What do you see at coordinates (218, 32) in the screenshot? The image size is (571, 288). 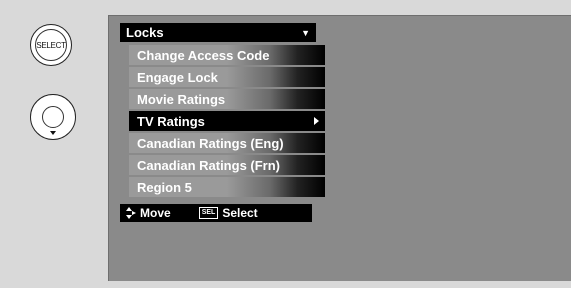 I see `menu-header: Locks ▼` at bounding box center [218, 32].